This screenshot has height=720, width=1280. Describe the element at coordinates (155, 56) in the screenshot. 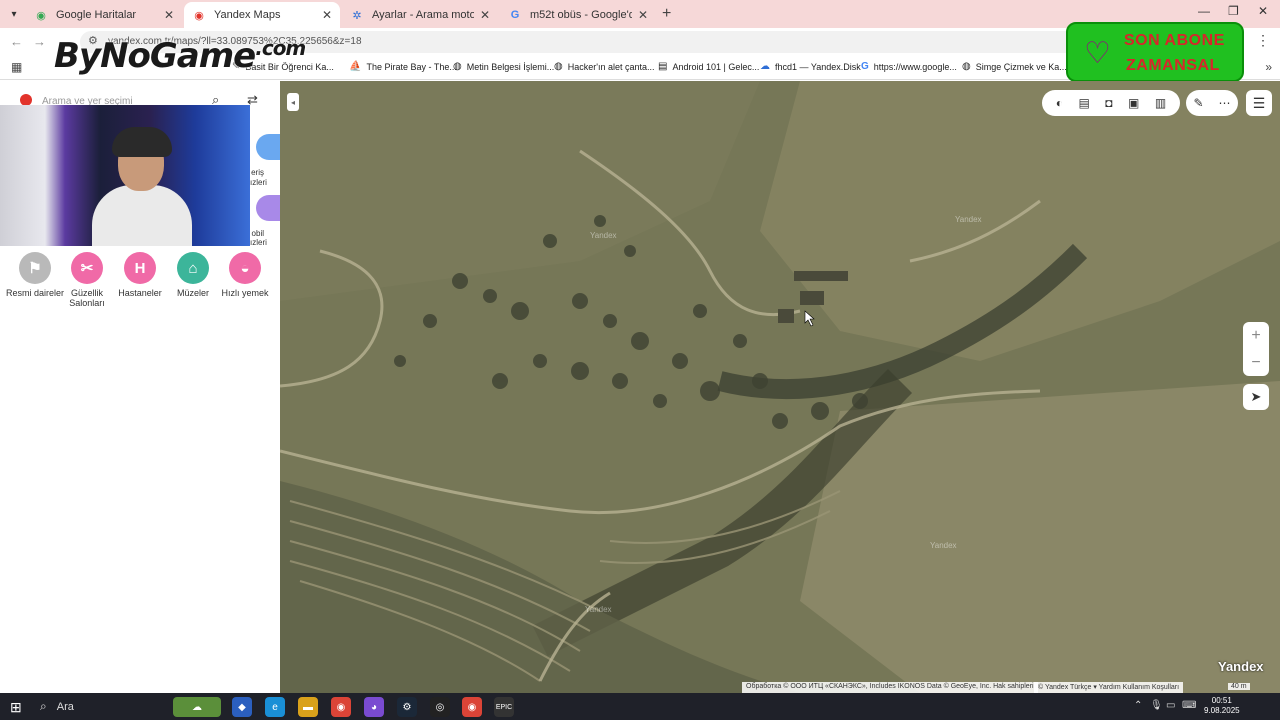

I see `logo-text: ByNoGame` at that location.